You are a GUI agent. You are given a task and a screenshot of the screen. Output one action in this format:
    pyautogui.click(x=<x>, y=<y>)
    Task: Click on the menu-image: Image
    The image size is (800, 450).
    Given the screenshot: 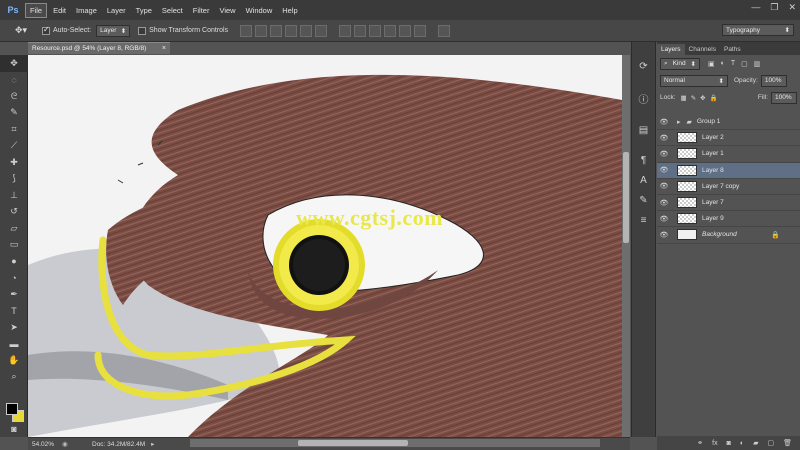 What is the action you would take?
    pyautogui.click(x=86, y=10)
    